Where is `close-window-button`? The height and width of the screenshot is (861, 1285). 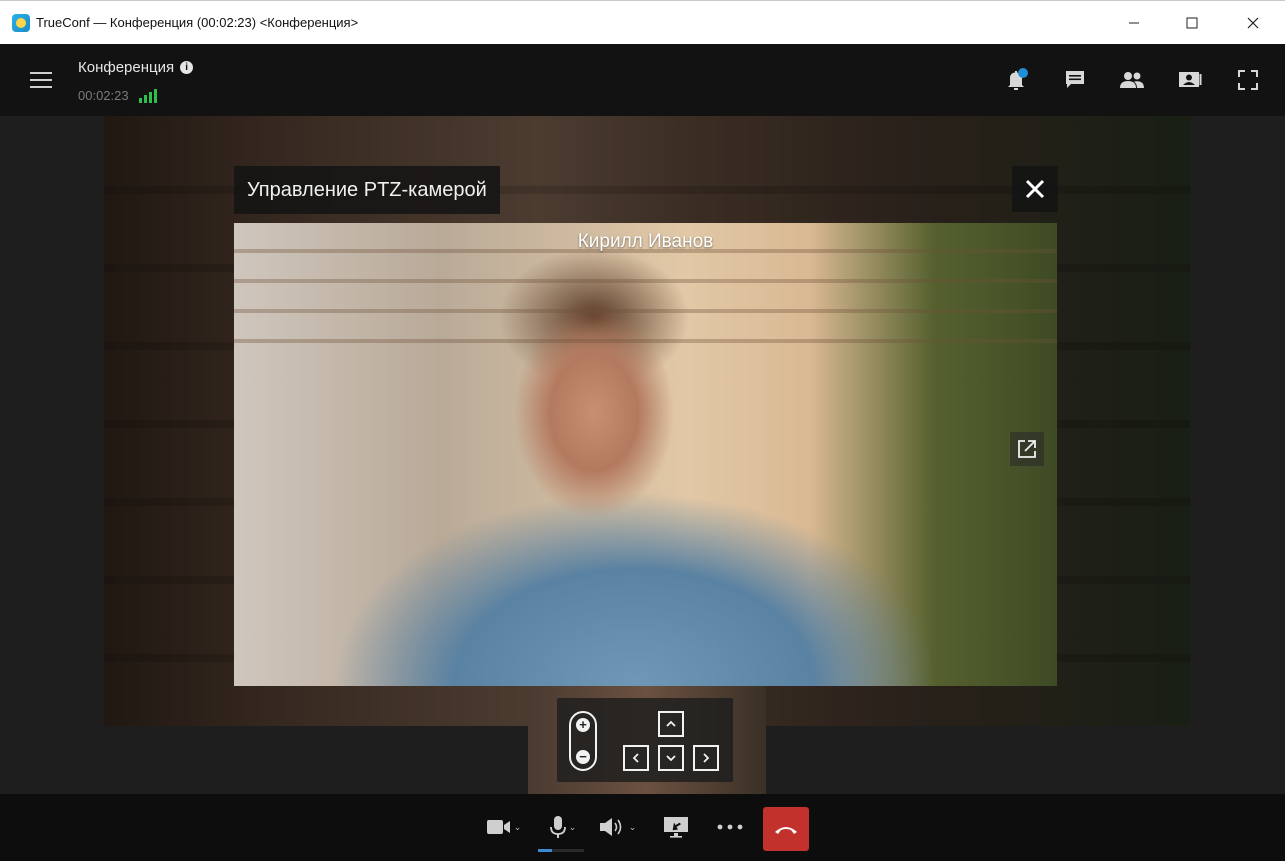
close-window-button is located at coordinates (1253, 23).